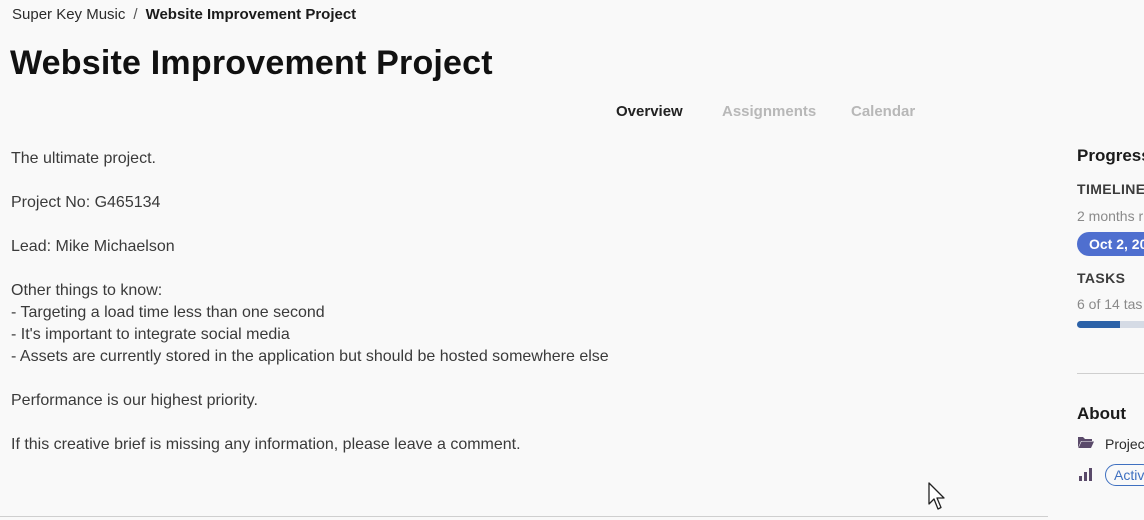 This screenshot has width=1144, height=520. I want to click on mouse-cursor-icon, so click(936, 496).